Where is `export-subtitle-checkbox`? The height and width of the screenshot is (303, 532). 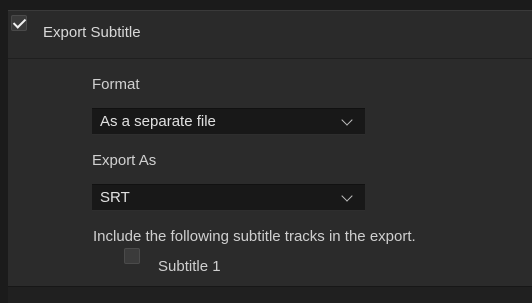 export-subtitle-checkbox is located at coordinates (19, 23).